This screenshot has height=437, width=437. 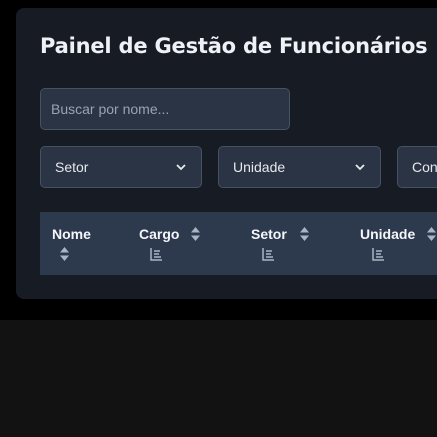 I want to click on filter-third-select: Con, so click(x=417, y=167).